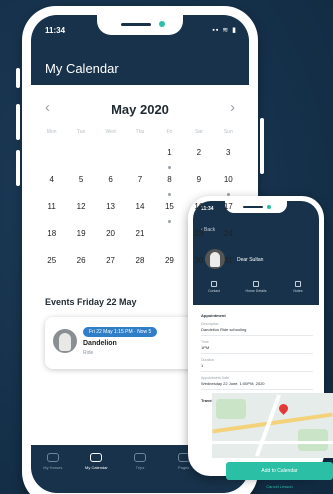  Describe the element at coordinates (208, 230) in the screenshot. I see `back-button: ‹ Back` at that location.